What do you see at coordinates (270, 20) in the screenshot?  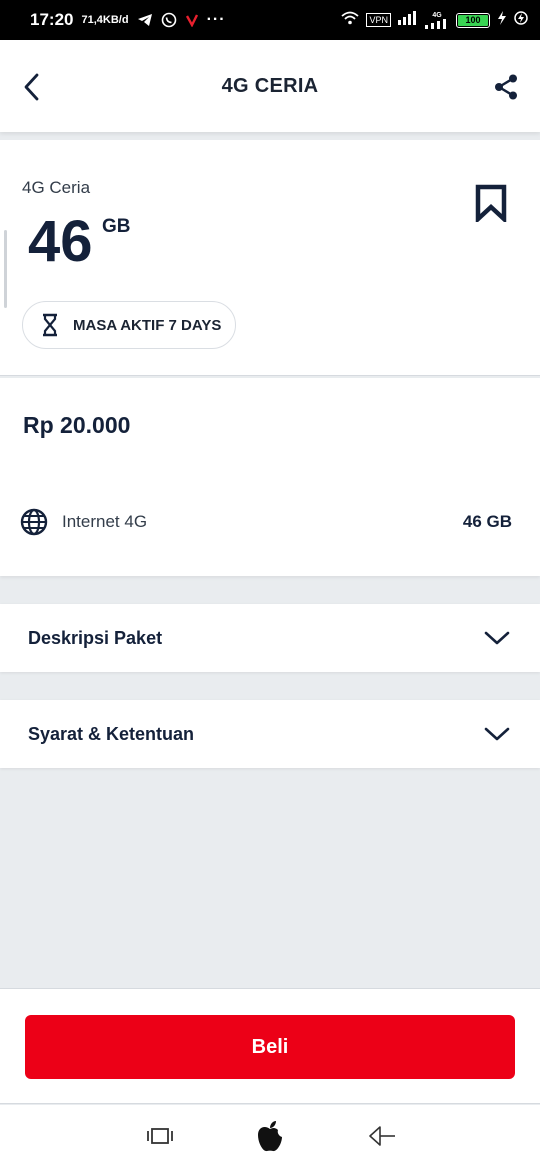 I see `status-bar: 17:20 71,4KB/d ··· VPN 4G 100` at bounding box center [270, 20].